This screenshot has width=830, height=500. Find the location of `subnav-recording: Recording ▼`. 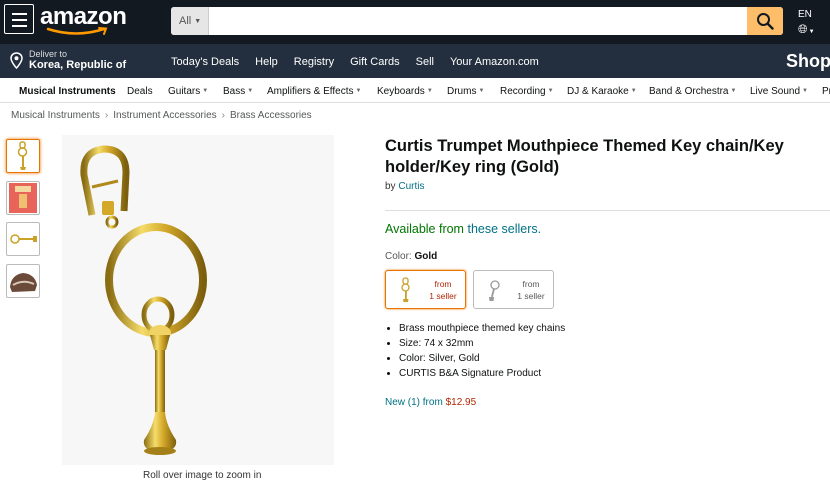

subnav-recording: Recording ▼ is located at coordinates (527, 91).